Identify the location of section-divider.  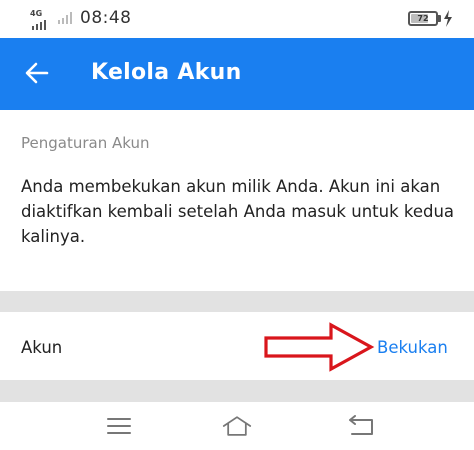
(237, 301).